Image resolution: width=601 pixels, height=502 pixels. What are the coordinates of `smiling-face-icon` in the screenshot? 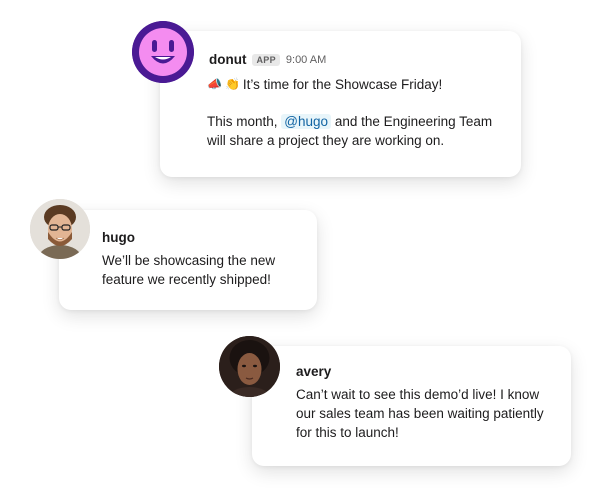 It's located at (163, 52).